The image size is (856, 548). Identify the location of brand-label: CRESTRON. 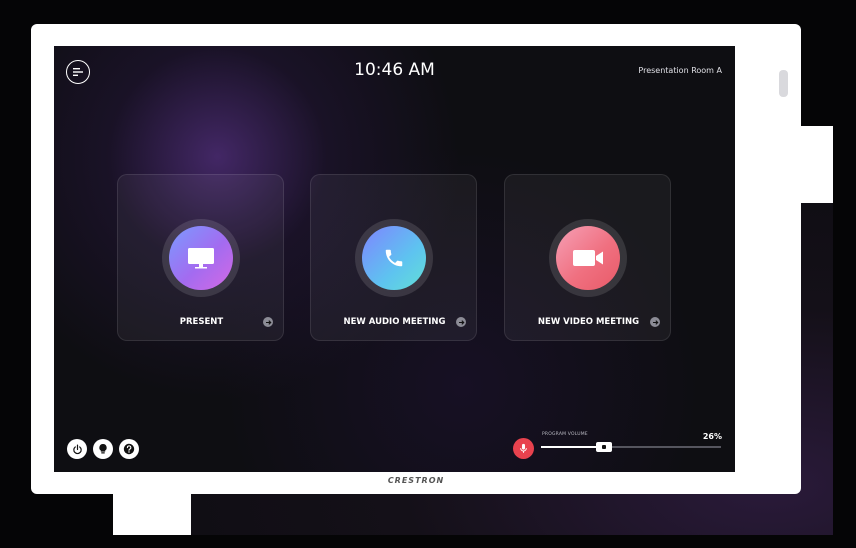
(416, 480).